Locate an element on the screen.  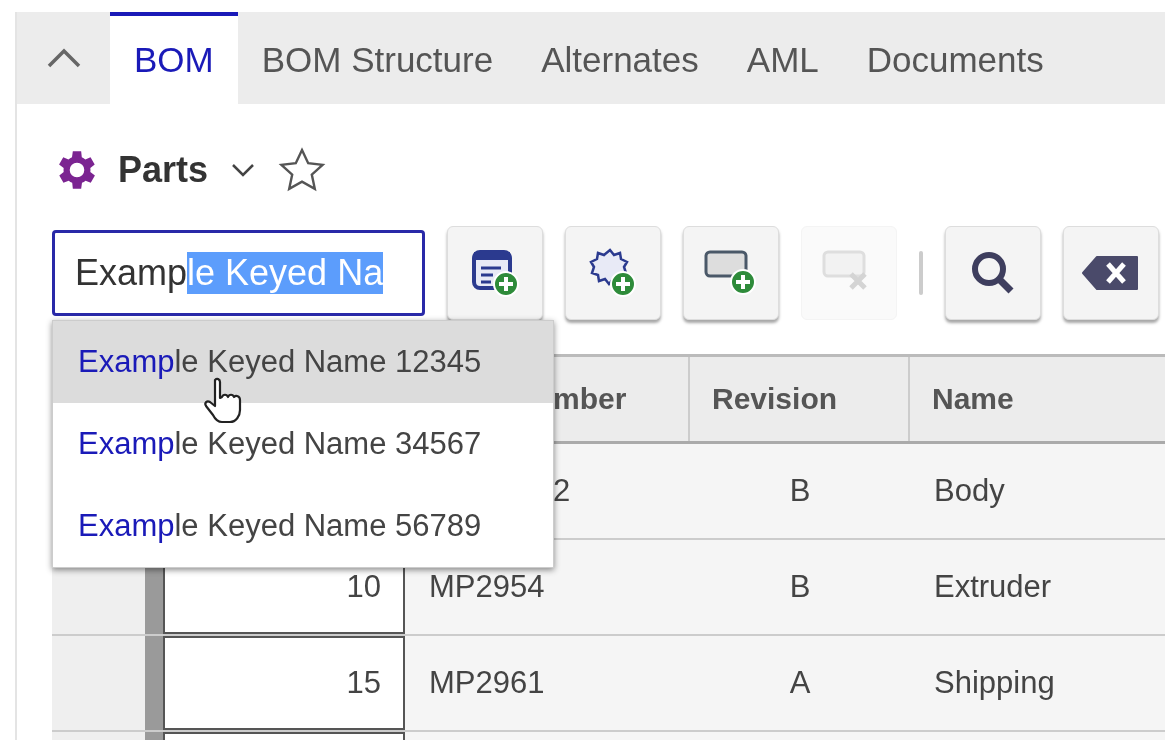
table-cell: Body is located at coordinates (969, 491).